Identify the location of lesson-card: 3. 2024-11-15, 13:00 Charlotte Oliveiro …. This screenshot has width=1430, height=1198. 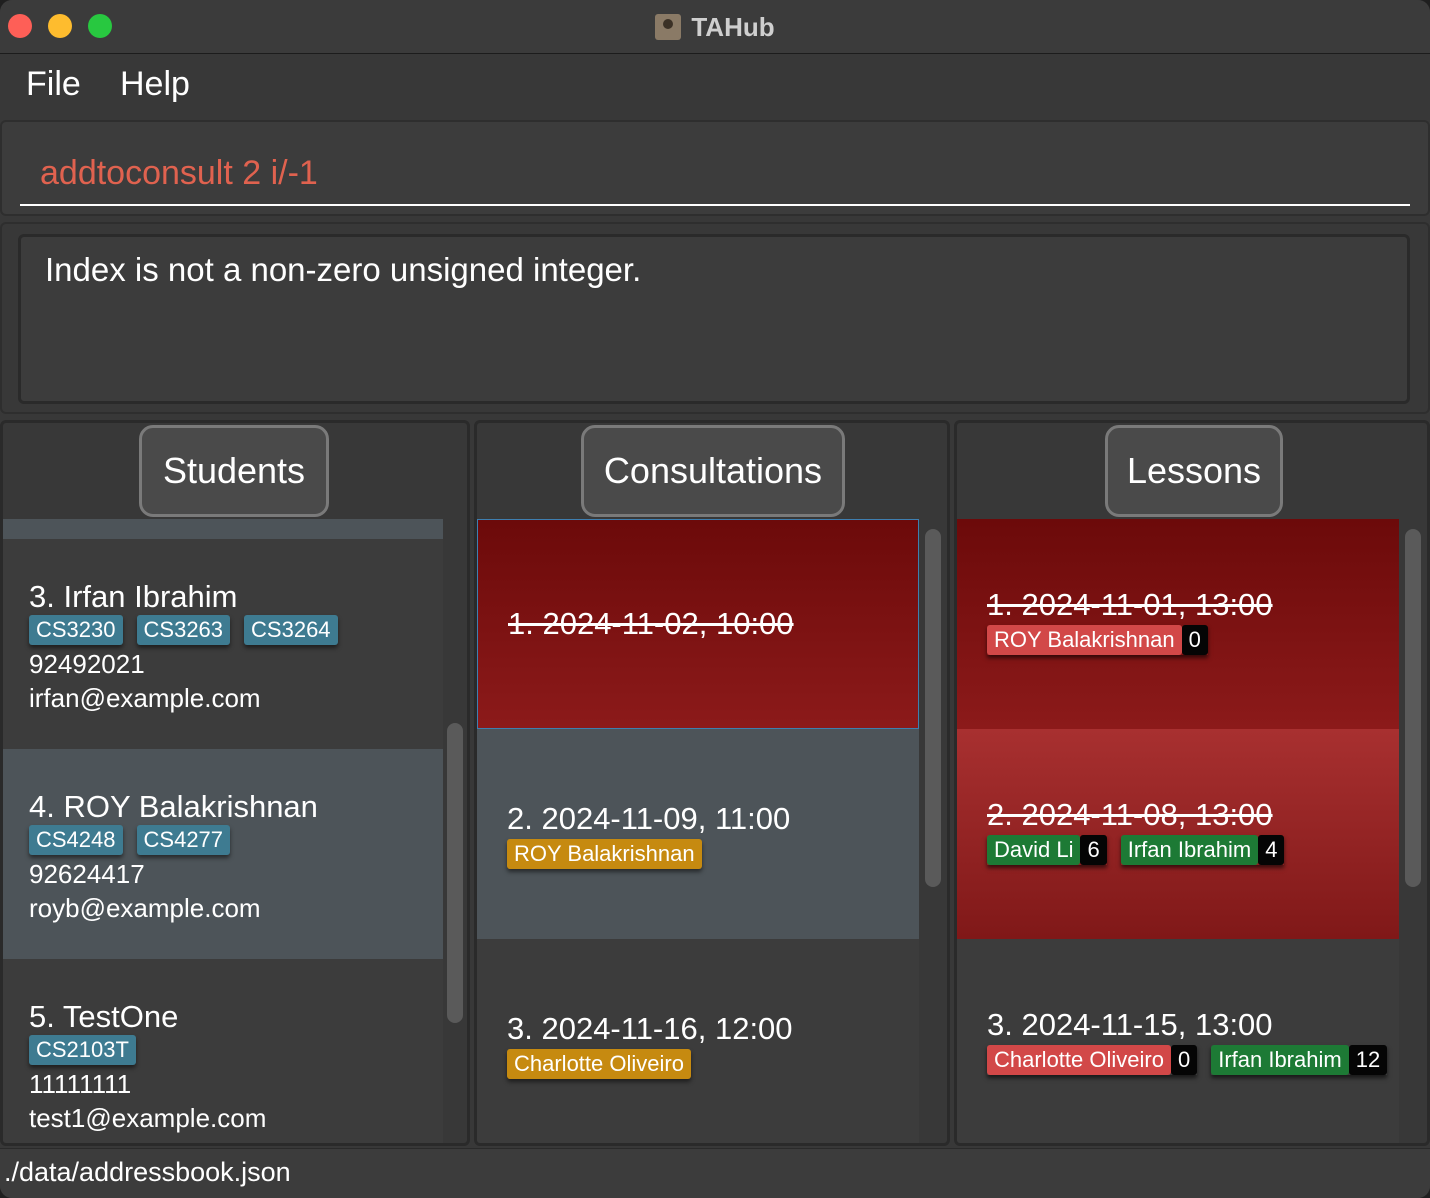
(1178, 1041).